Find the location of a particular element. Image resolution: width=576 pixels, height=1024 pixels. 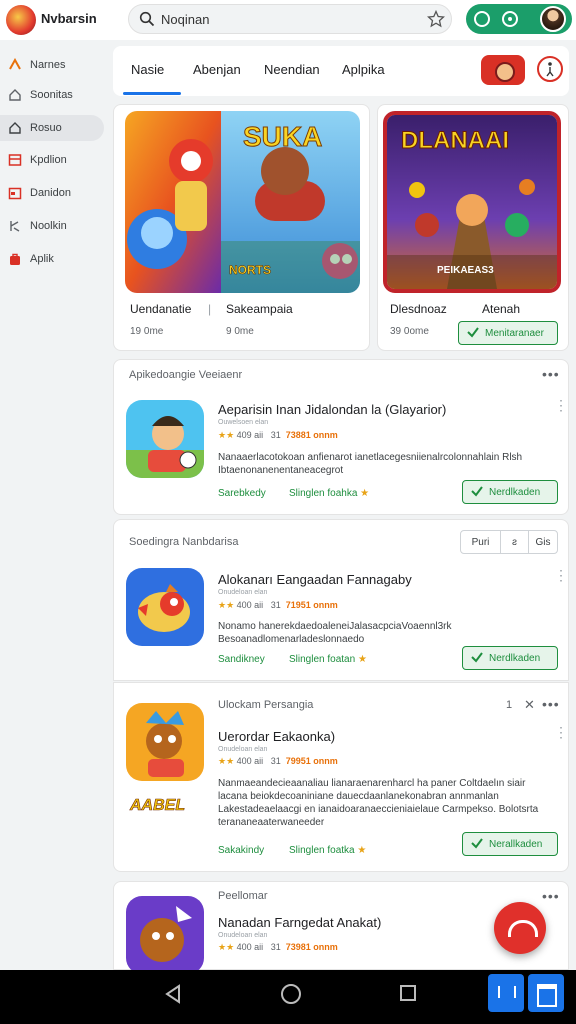

install-button: Menitaranaer is located at coordinates (508, 333).